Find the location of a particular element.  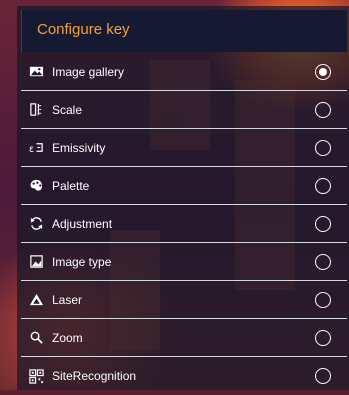

adjustment-icon is located at coordinates (36, 224).